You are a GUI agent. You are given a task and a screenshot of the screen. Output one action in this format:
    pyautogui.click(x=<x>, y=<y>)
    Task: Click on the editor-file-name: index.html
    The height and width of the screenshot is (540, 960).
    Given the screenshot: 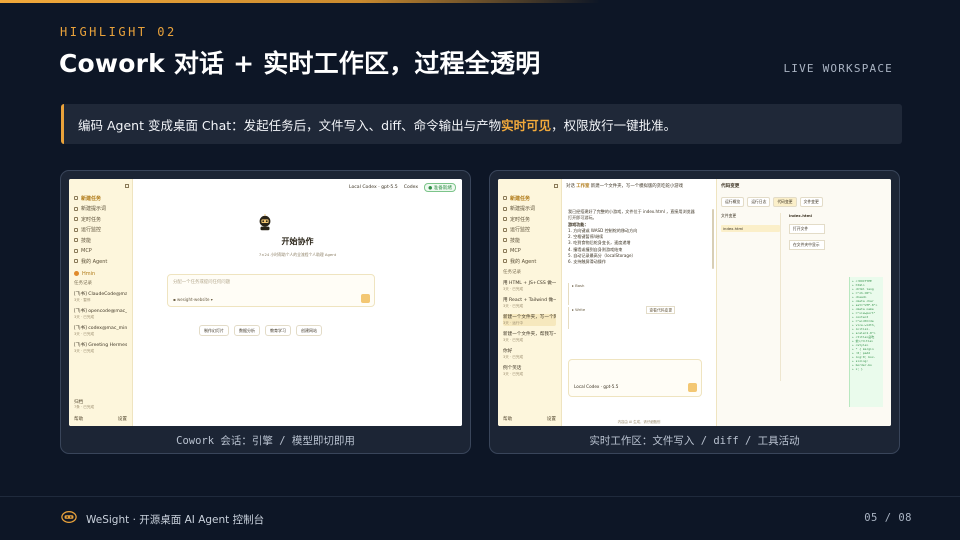 What is the action you would take?
    pyautogui.click(x=800, y=215)
    